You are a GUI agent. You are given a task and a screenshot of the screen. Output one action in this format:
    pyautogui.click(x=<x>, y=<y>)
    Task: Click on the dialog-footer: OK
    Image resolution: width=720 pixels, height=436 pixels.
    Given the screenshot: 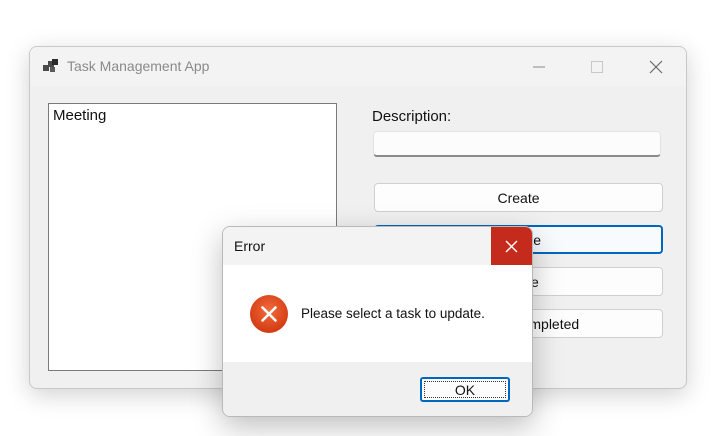 What is the action you would take?
    pyautogui.click(x=377, y=389)
    